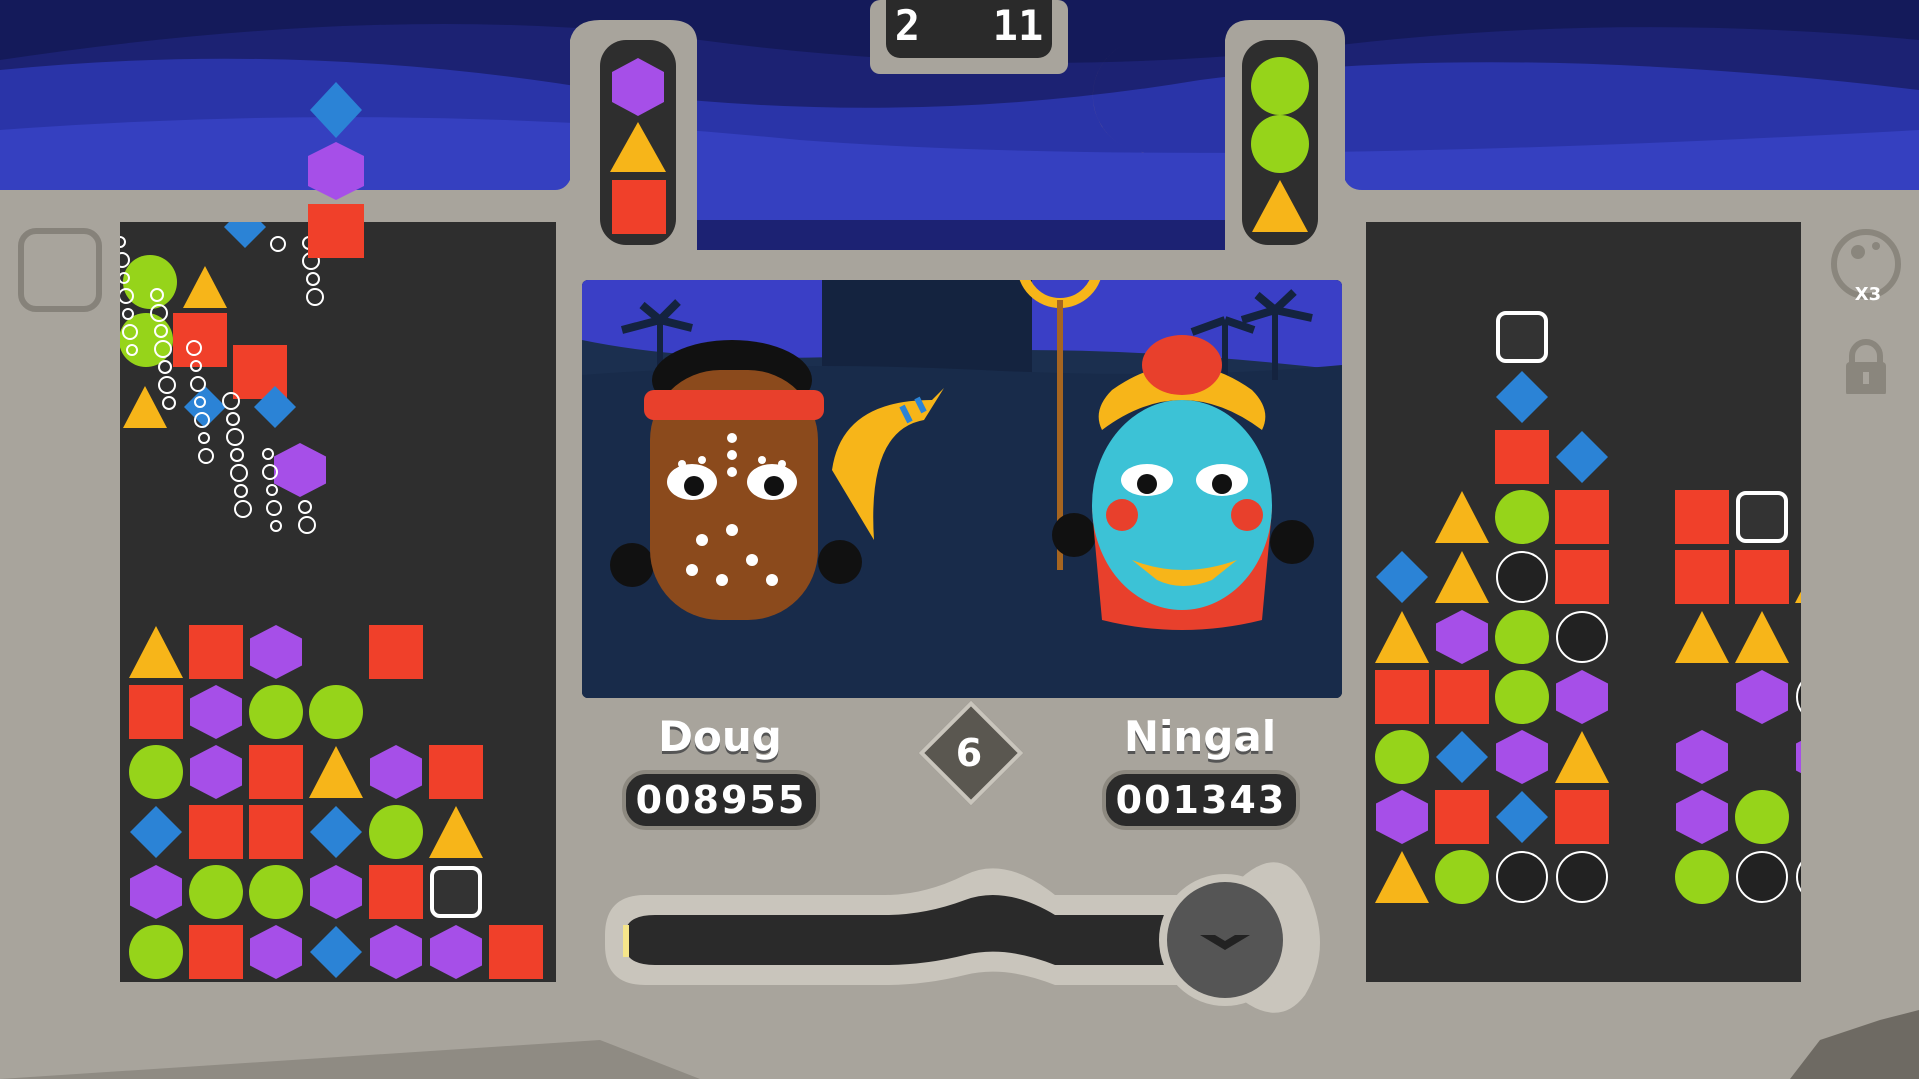 The image size is (1919, 1079). What do you see at coordinates (1866, 311) in the screenshot?
I see `bubble-multiplier` at bounding box center [1866, 311].